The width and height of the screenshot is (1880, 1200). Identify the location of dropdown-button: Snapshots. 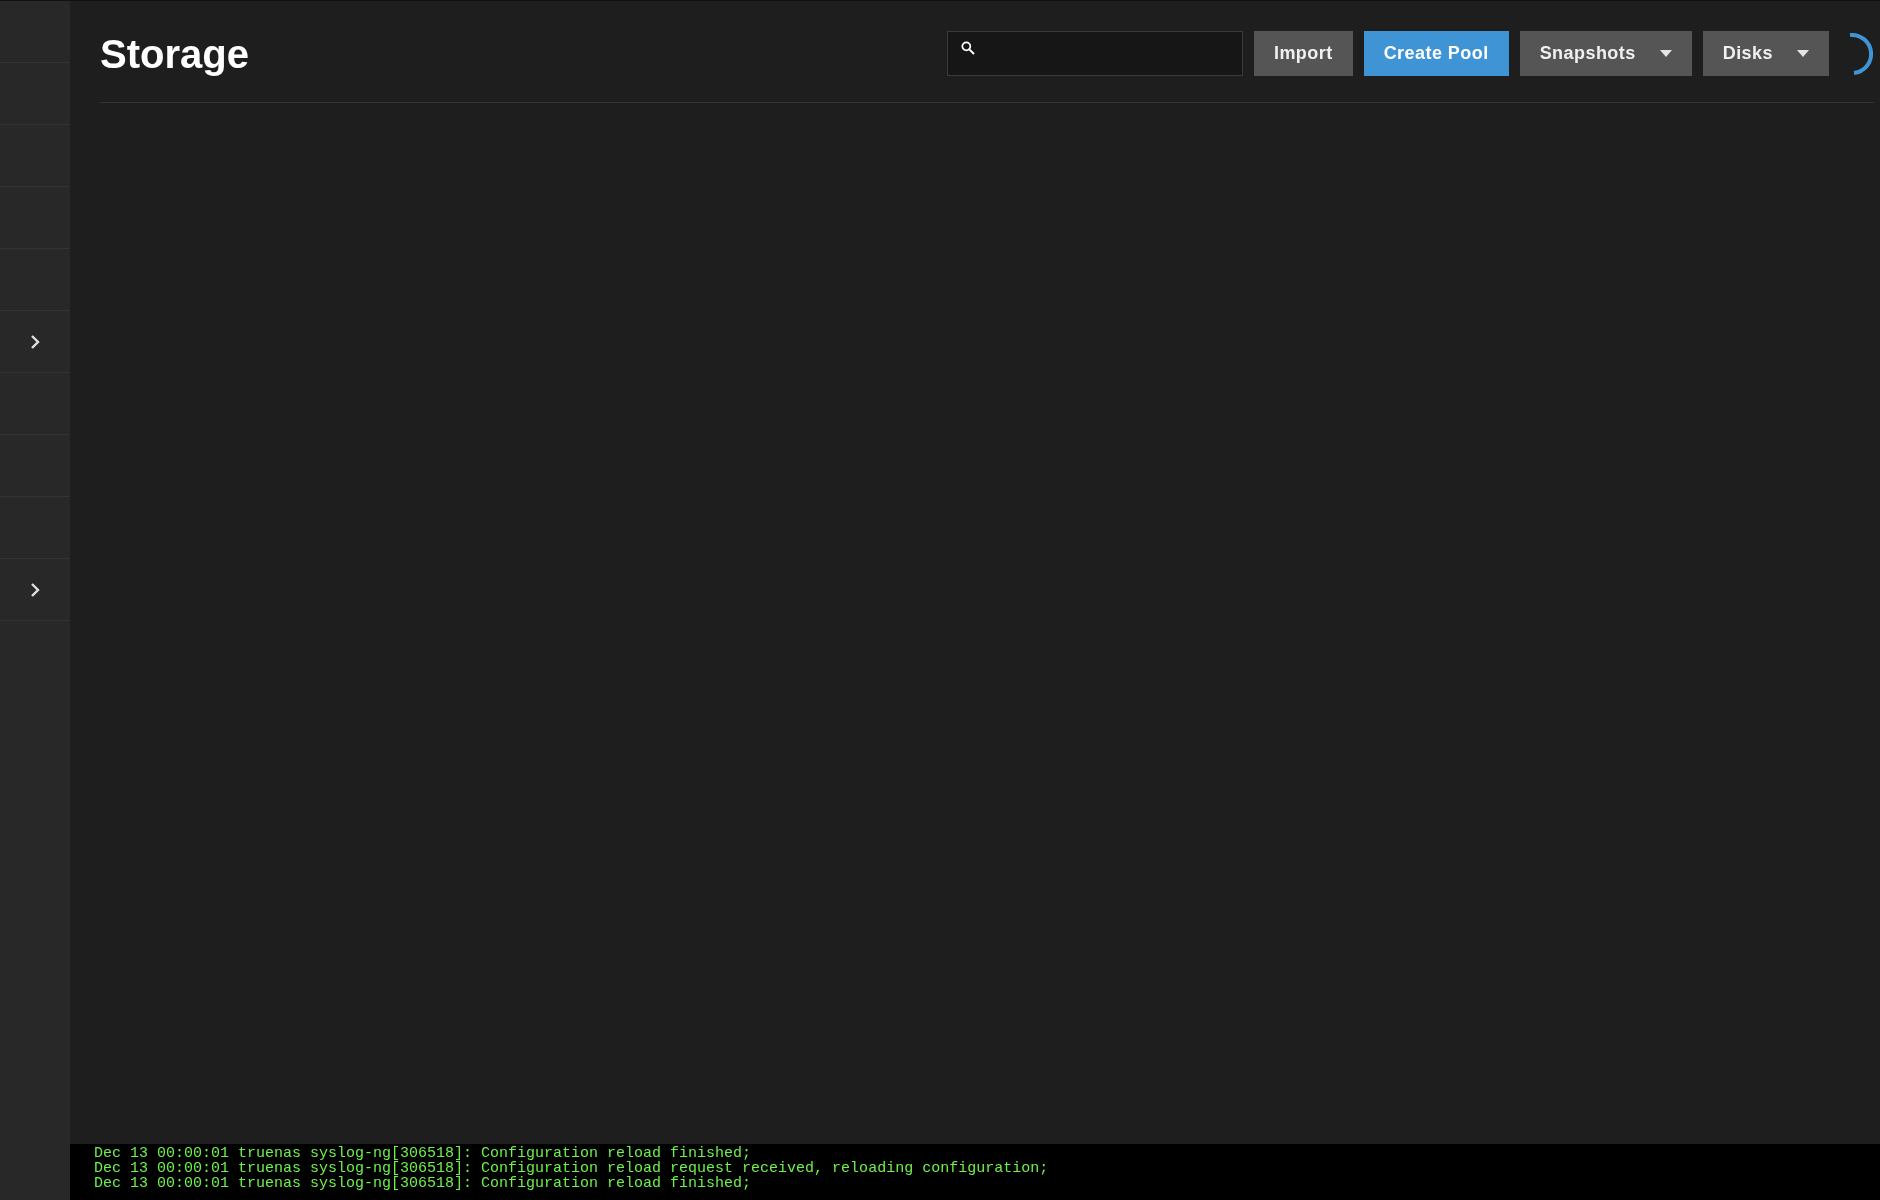
(1605, 53).